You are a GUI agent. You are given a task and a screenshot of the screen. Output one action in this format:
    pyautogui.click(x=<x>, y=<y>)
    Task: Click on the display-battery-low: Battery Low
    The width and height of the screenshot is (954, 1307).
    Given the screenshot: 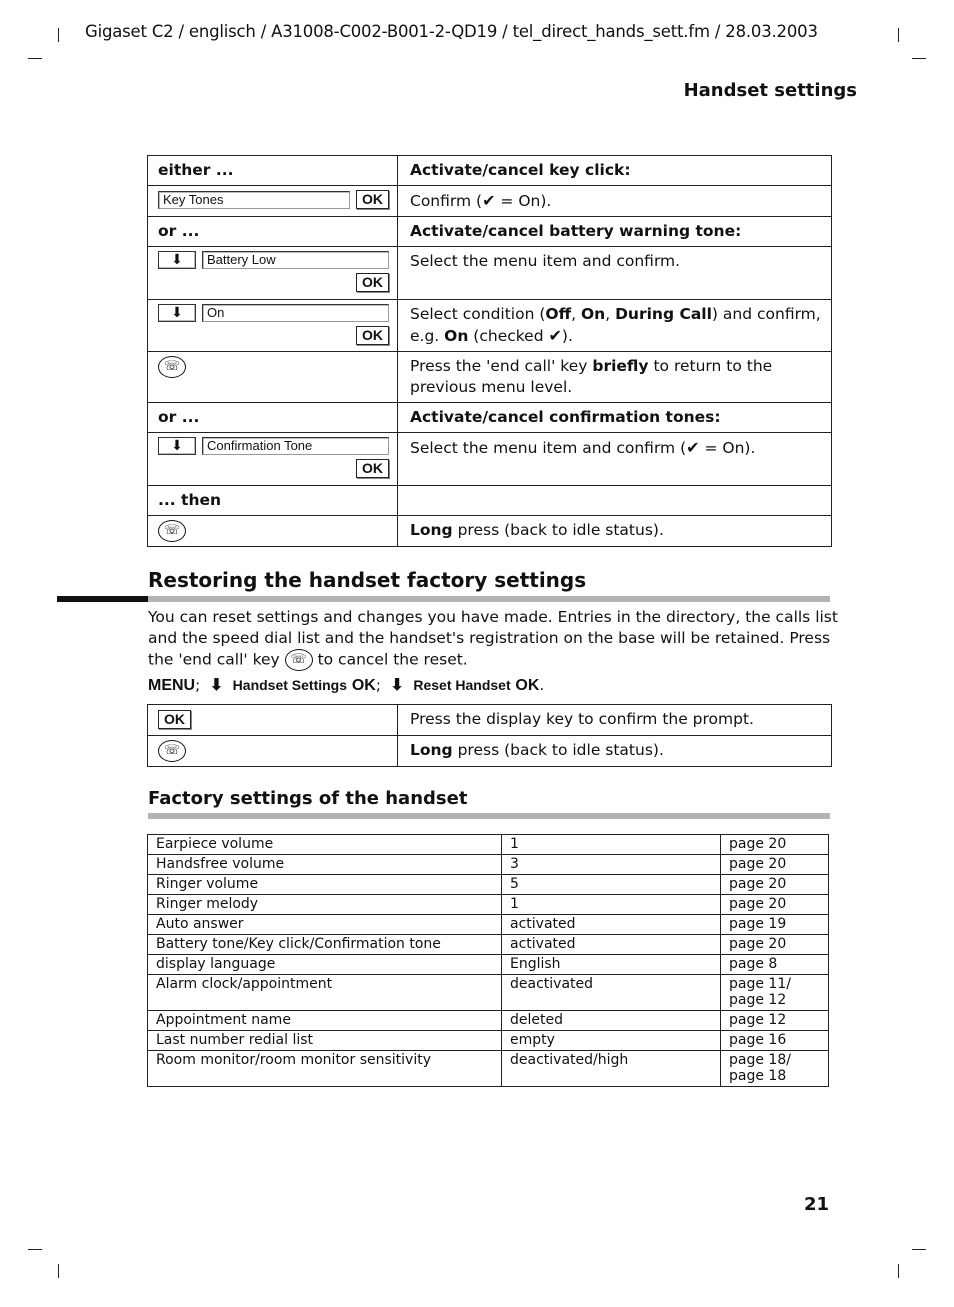 What is the action you would take?
    pyautogui.click(x=295, y=260)
    